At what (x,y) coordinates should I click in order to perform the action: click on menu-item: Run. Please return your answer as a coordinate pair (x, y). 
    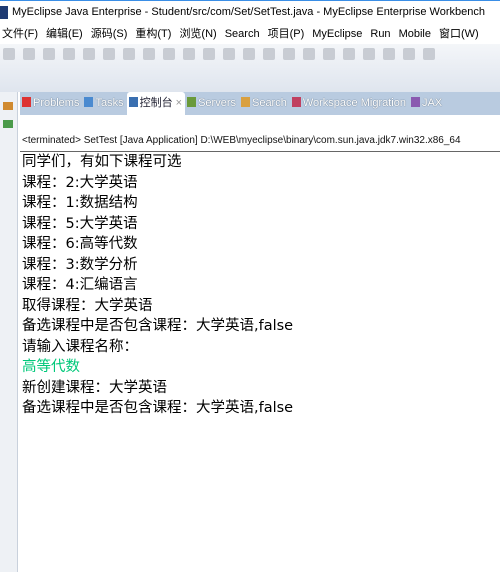
    Looking at the image, I should click on (380, 34).